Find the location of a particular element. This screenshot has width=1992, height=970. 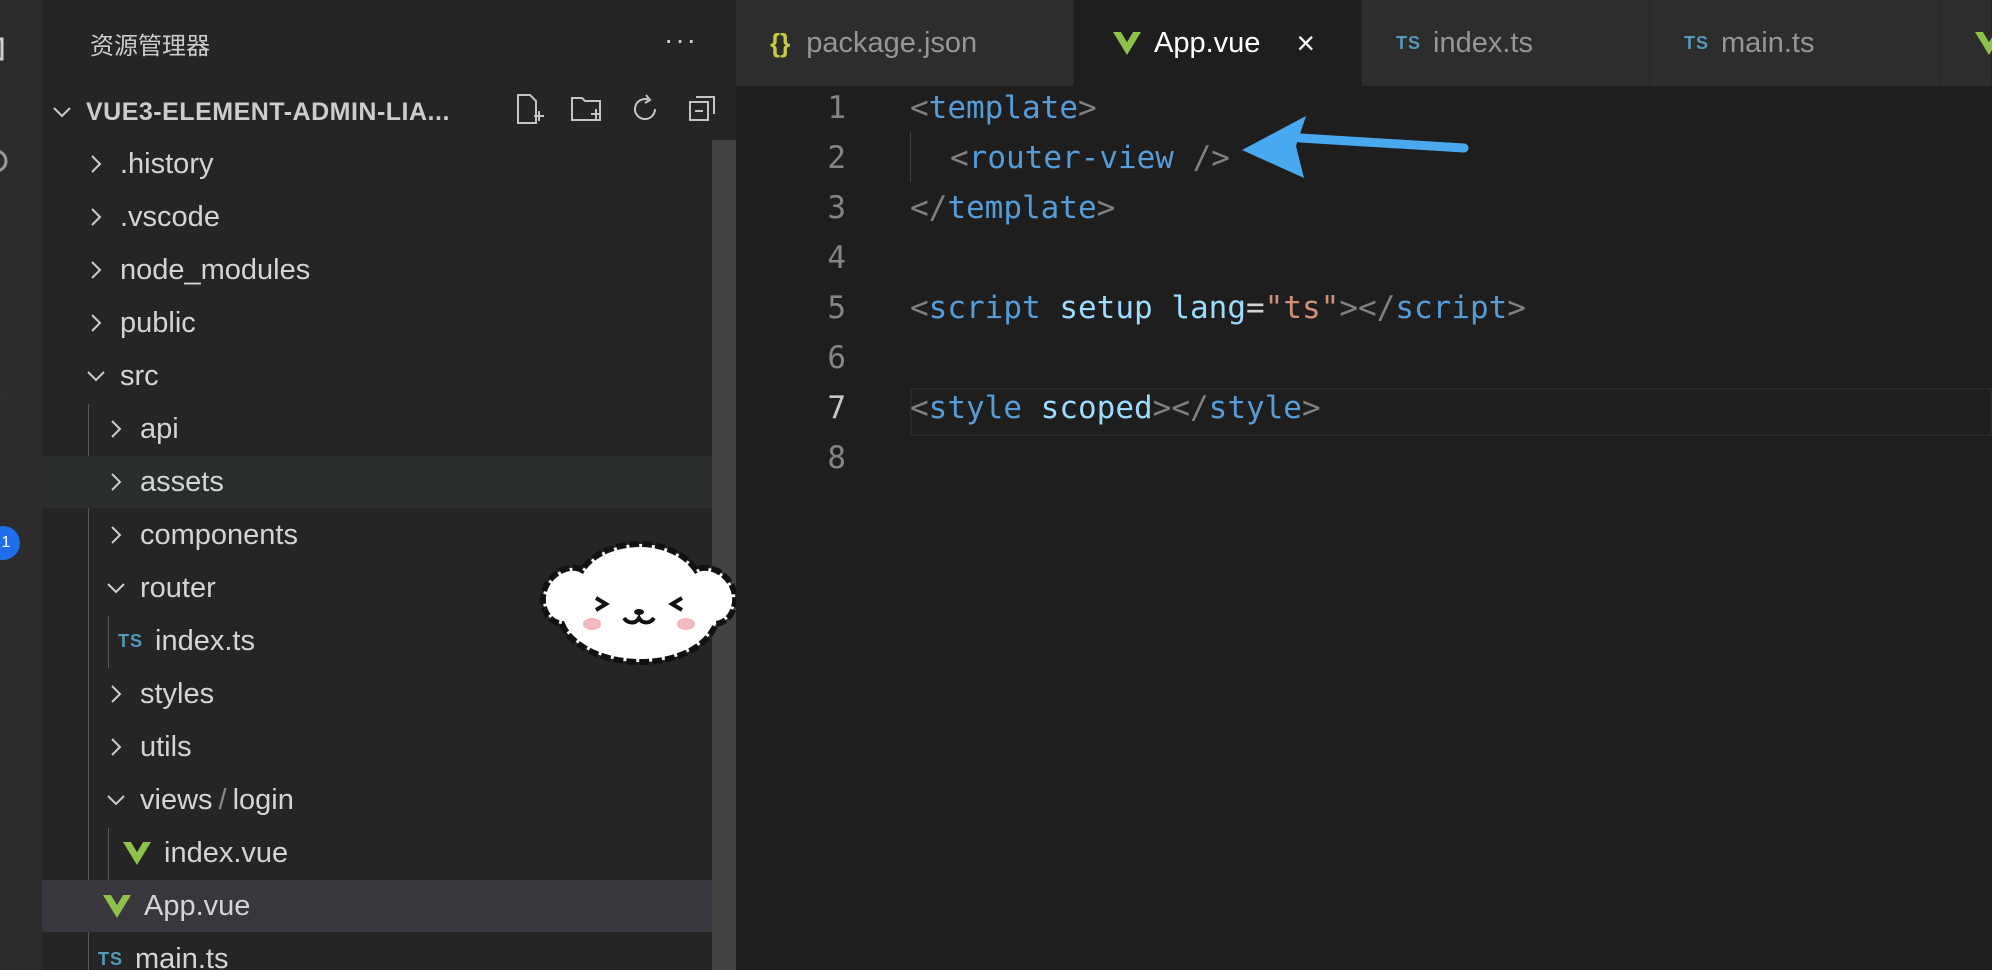

tab-overflow-vue is located at coordinates (1966, 43).